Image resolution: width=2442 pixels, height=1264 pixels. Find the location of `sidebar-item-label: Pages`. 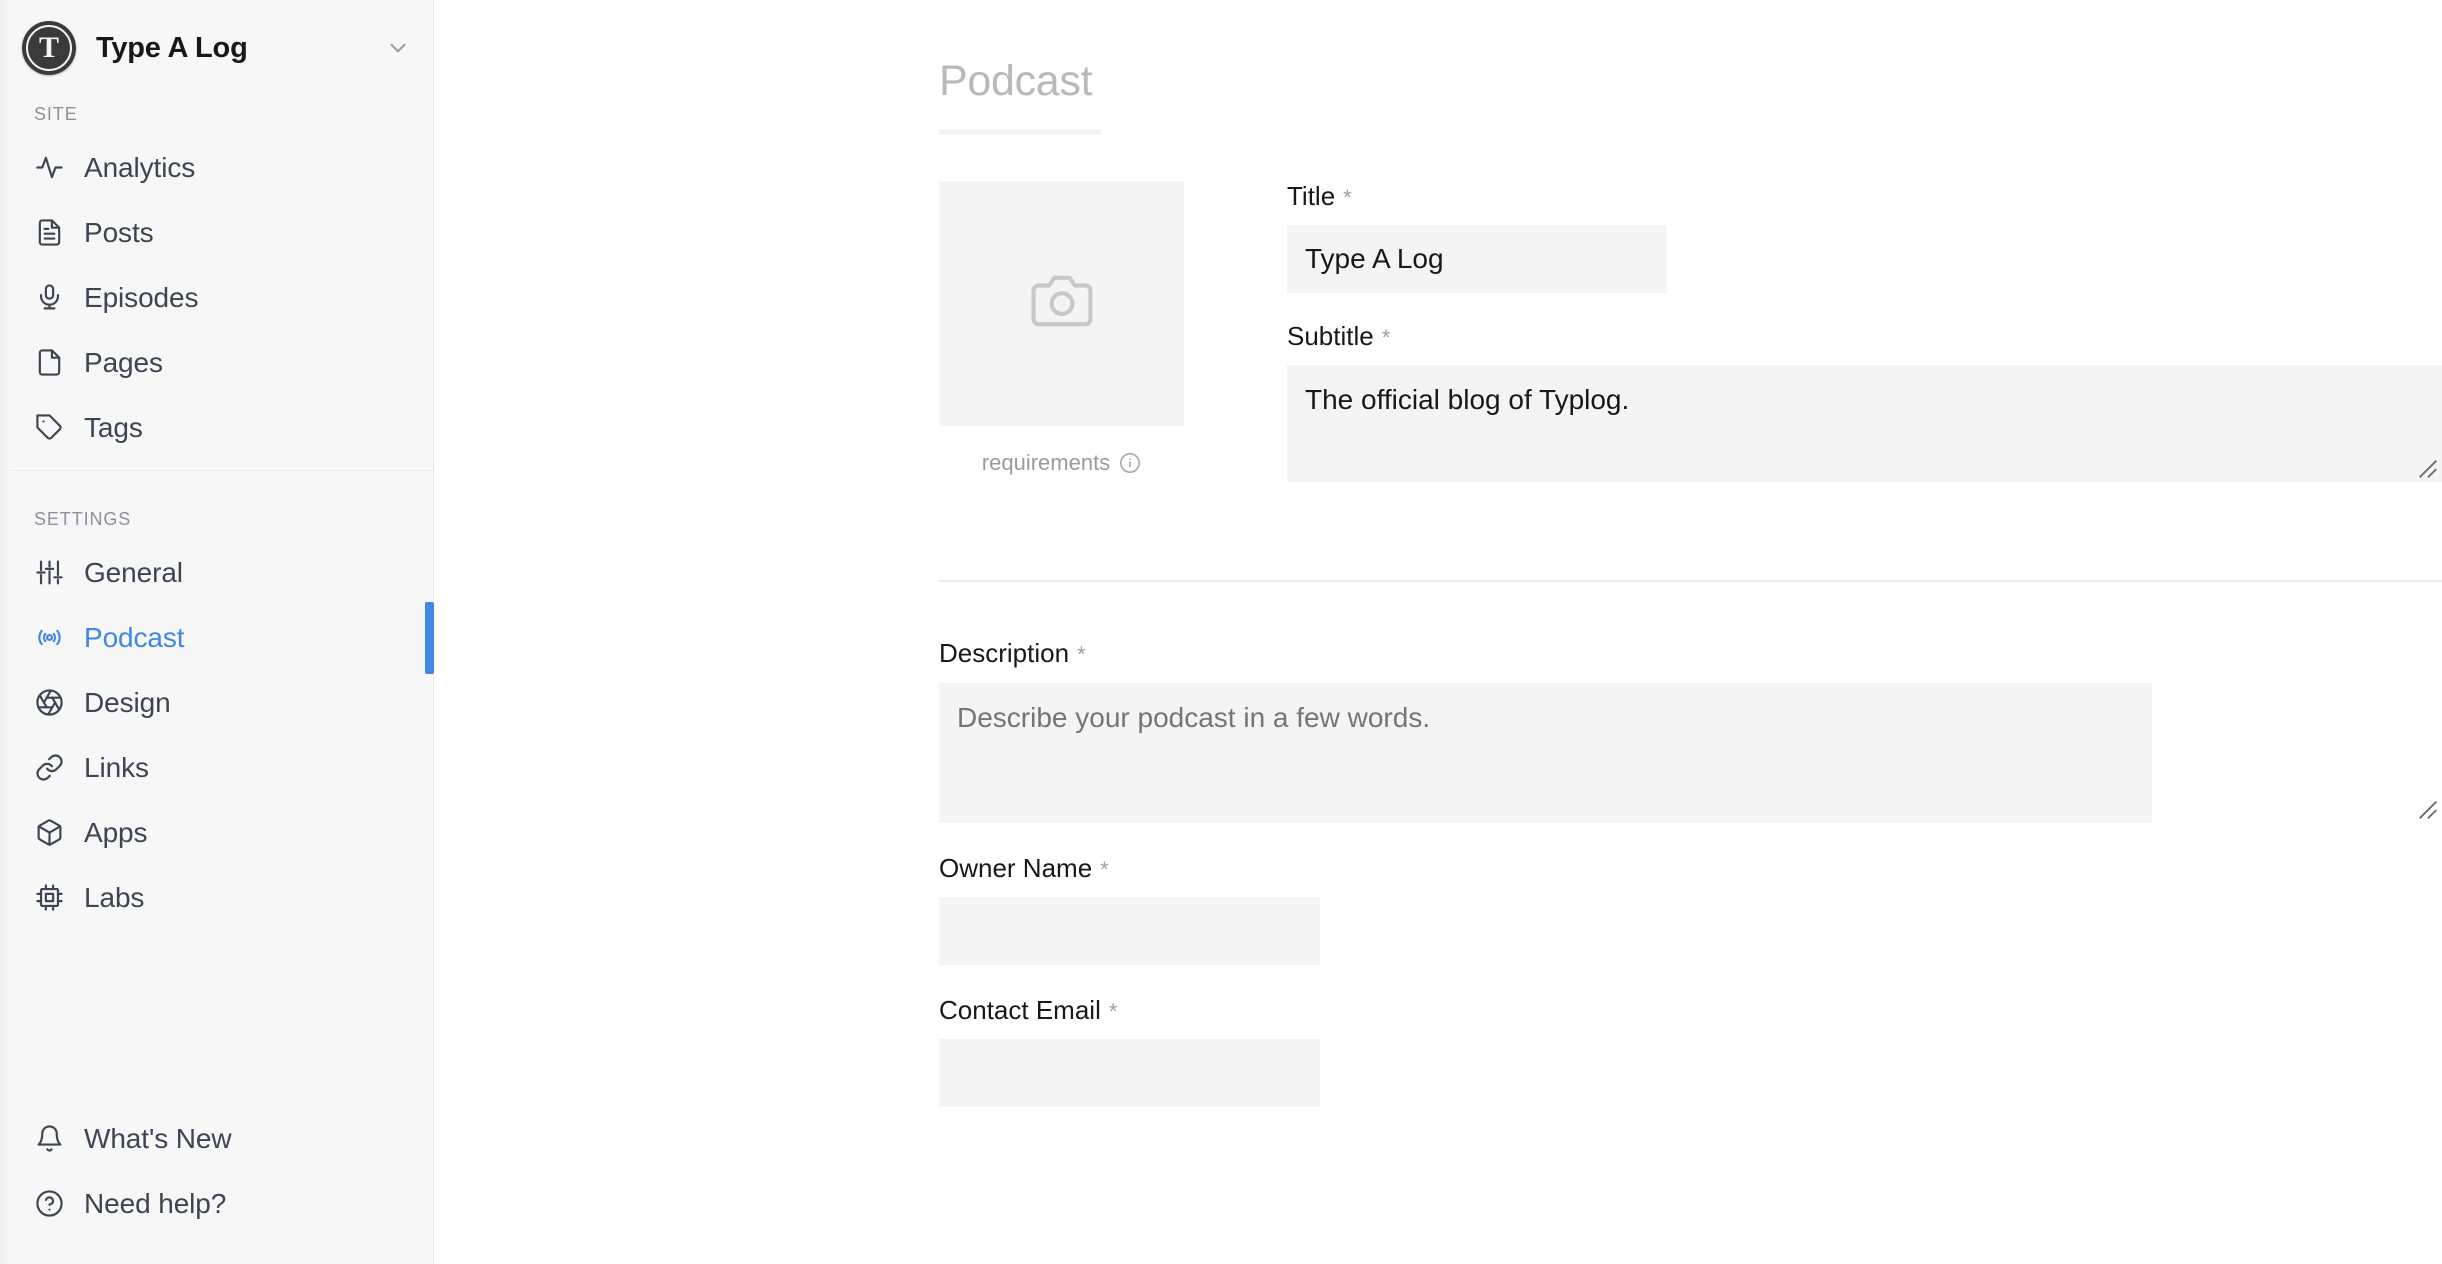

sidebar-item-label: Pages is located at coordinates (123, 362).